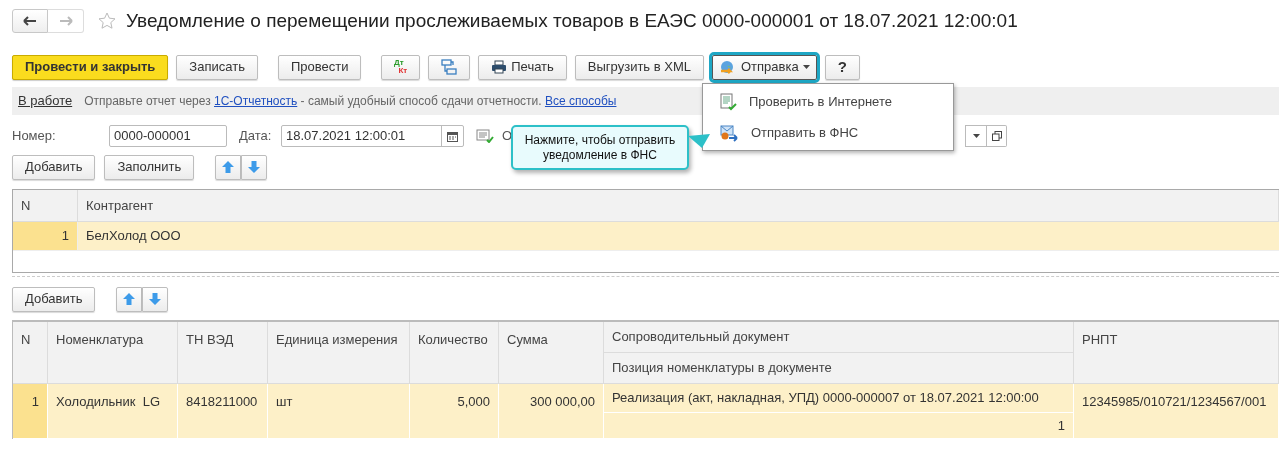 Image resolution: width=1279 pixels, height=450 pixels. What do you see at coordinates (339, 353) in the screenshot?
I see `column-header: Единица измерения` at bounding box center [339, 353].